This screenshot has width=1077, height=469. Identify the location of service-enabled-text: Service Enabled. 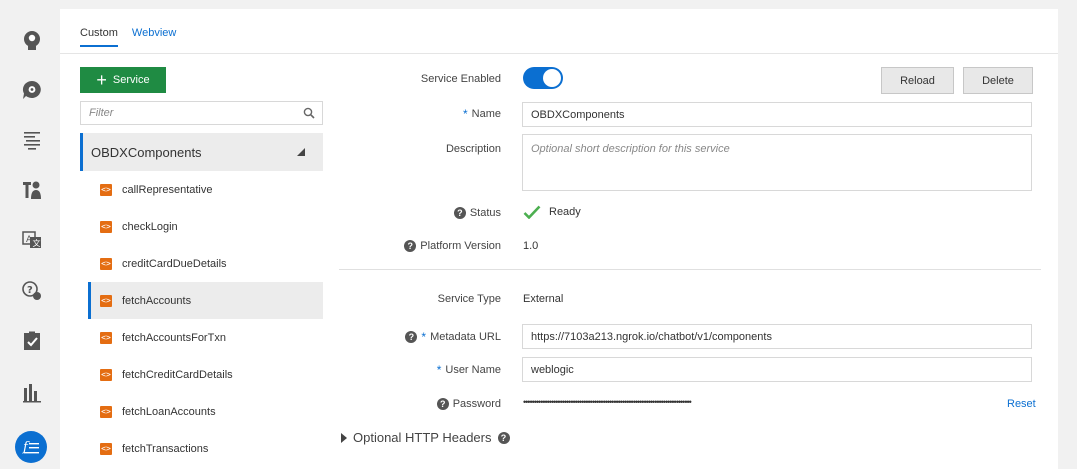
(460, 79).